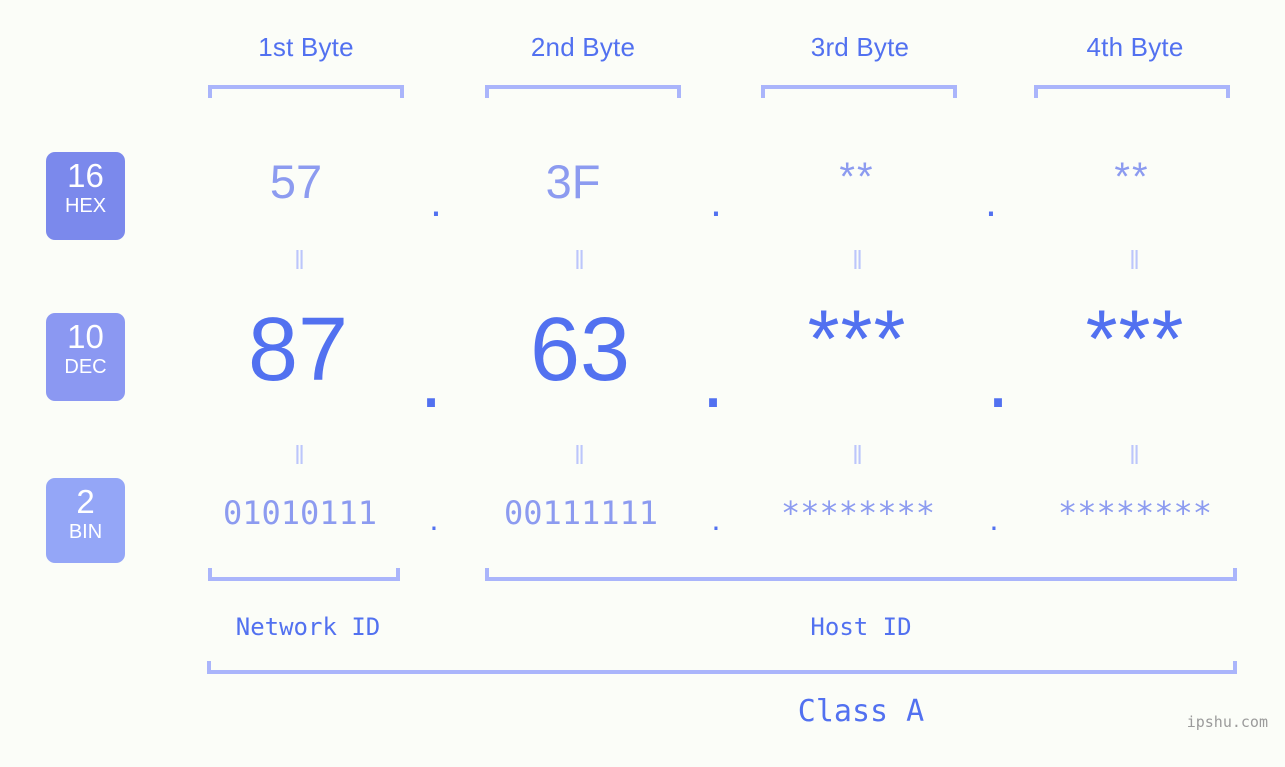  I want to click on hex-value-byte-1: 57, so click(296, 181).